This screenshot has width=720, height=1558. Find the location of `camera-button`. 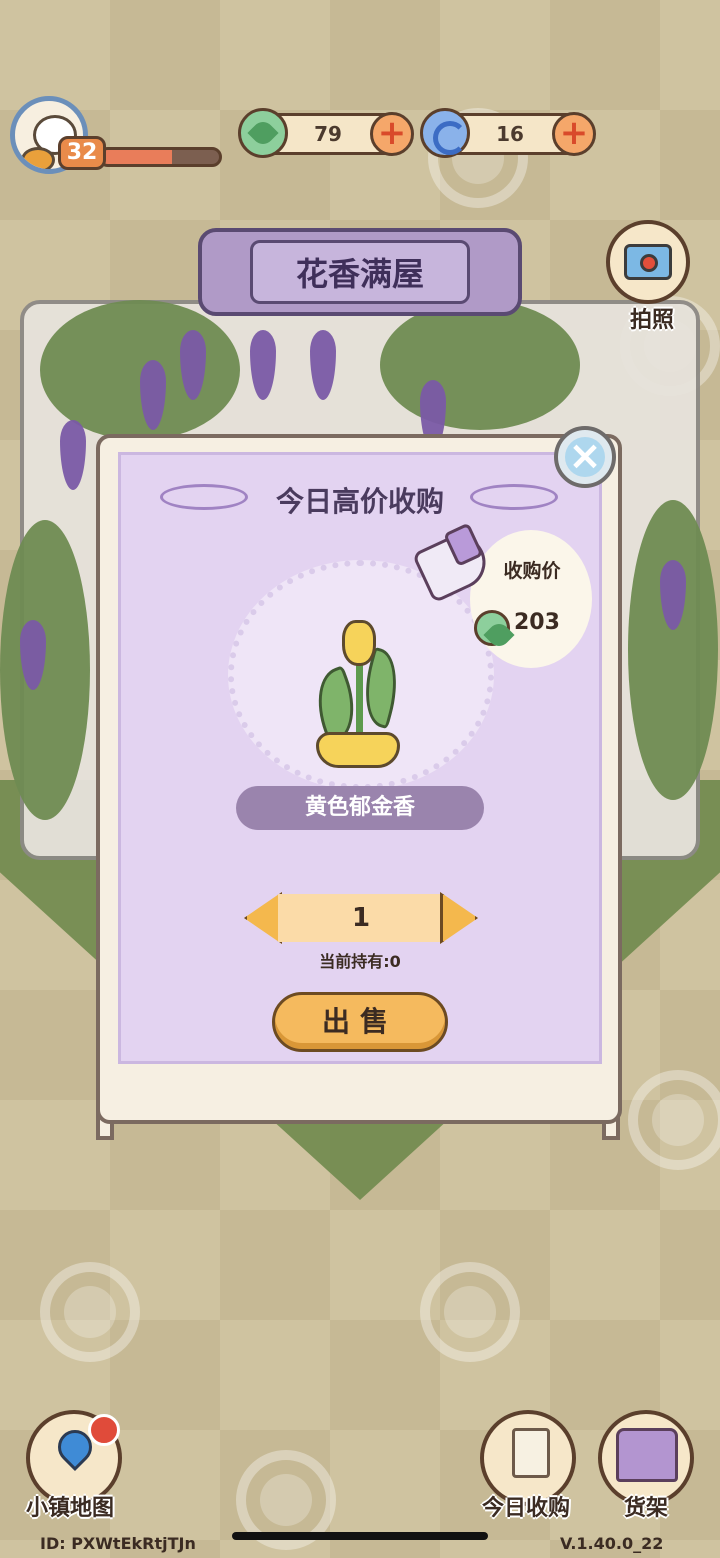

camera-button is located at coordinates (648, 262).